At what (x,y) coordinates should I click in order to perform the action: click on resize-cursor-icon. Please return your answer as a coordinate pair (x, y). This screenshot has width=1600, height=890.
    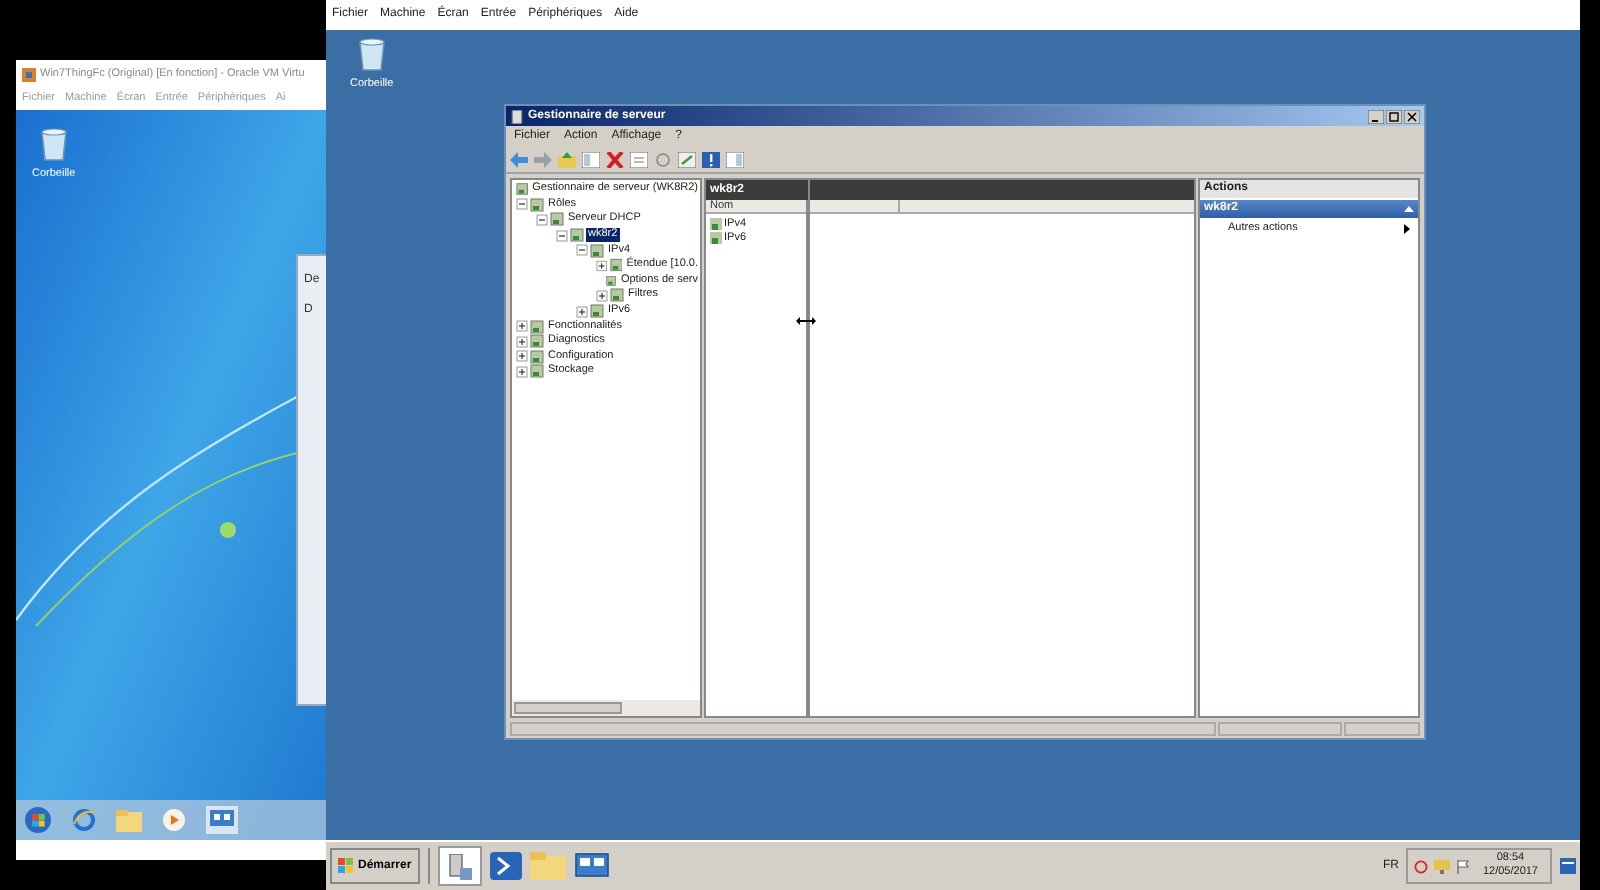
    Looking at the image, I should click on (806, 321).